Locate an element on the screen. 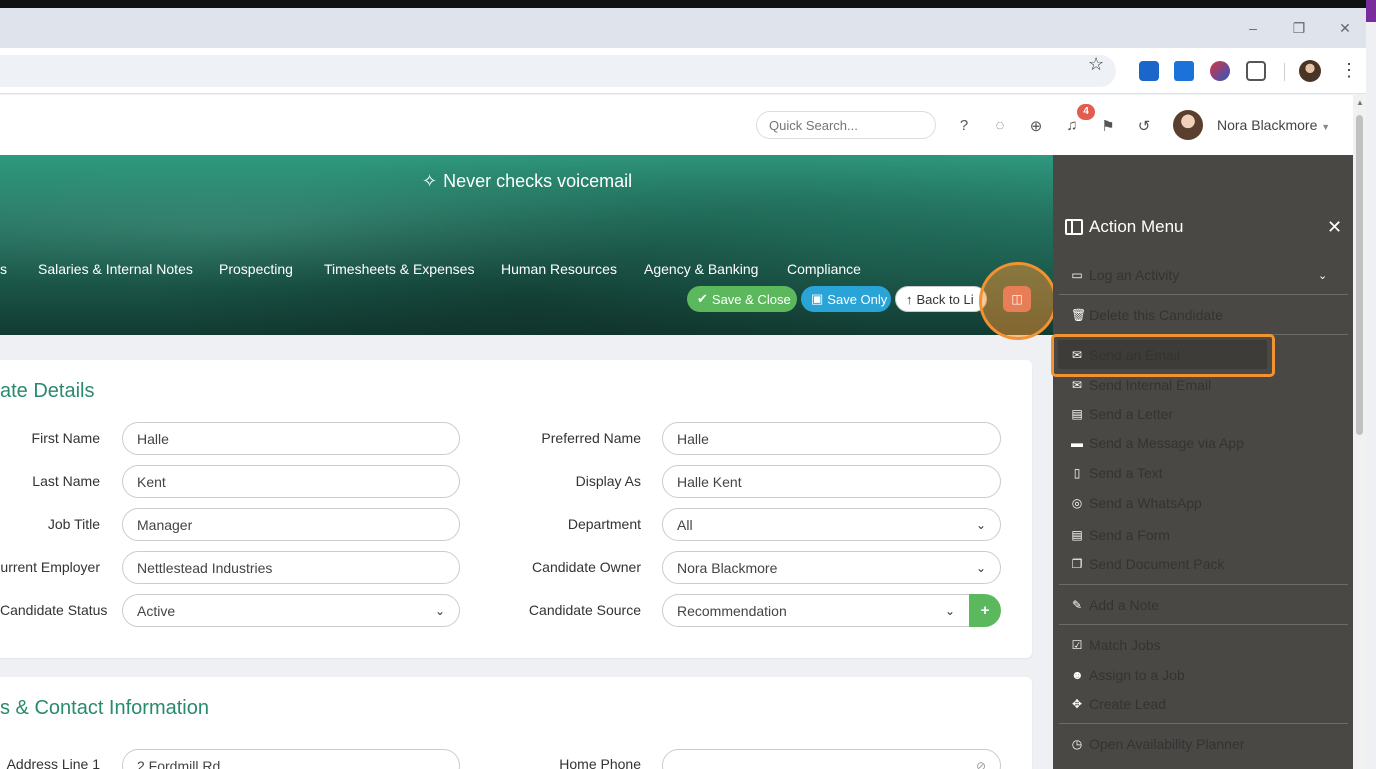  lead-icon: ✥ is located at coordinates (1077, 704).